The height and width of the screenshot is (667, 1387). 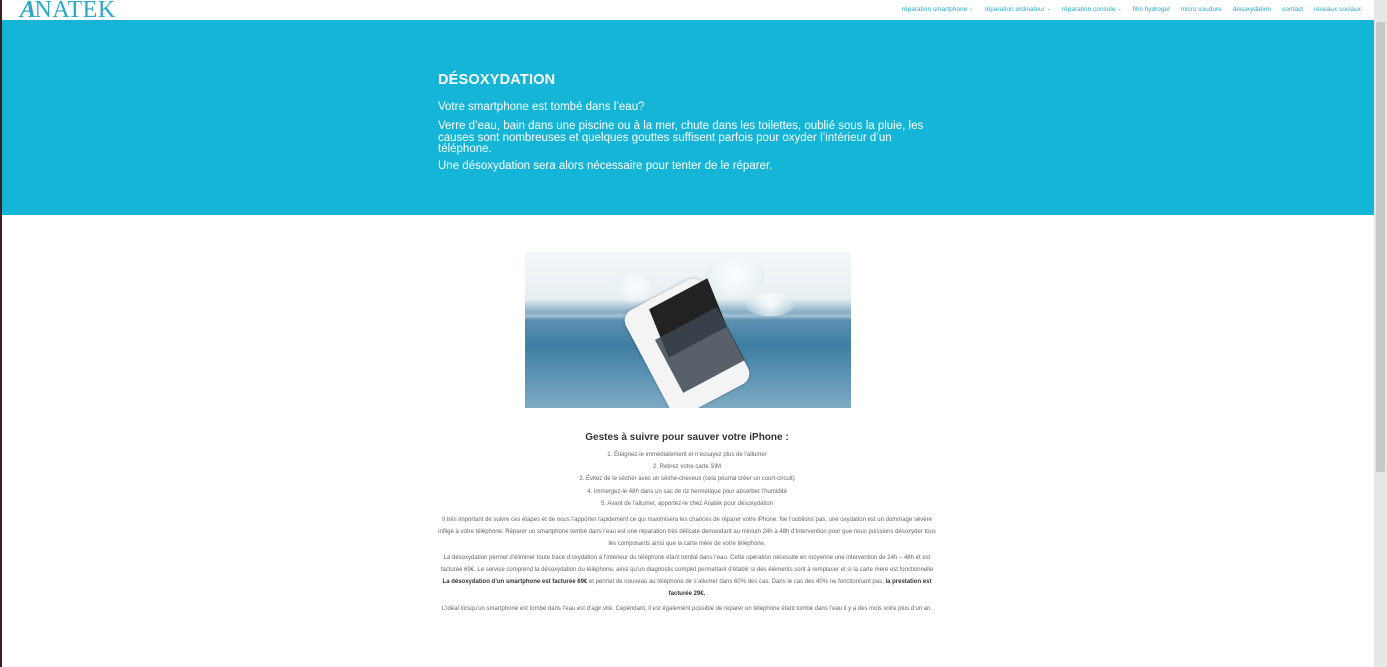 I want to click on nav-item-label: film hydrogel, so click(x=1151, y=9).